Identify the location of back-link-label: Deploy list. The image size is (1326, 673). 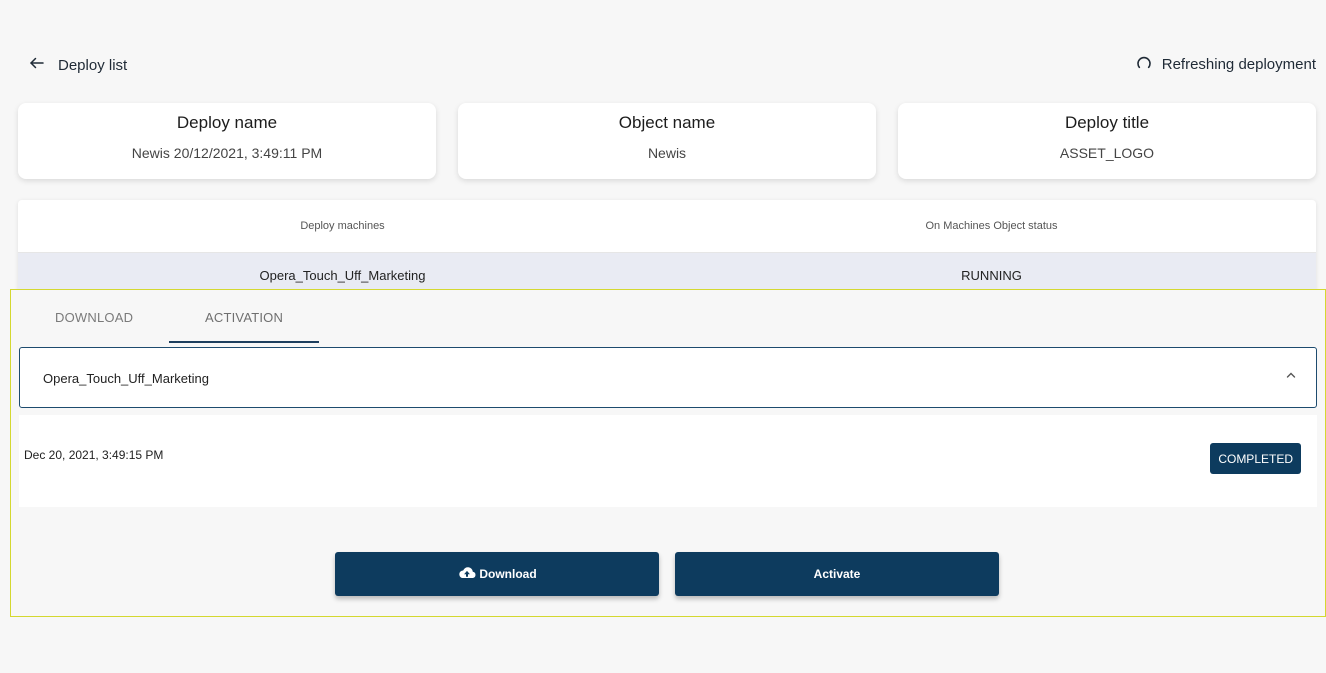
(93, 65).